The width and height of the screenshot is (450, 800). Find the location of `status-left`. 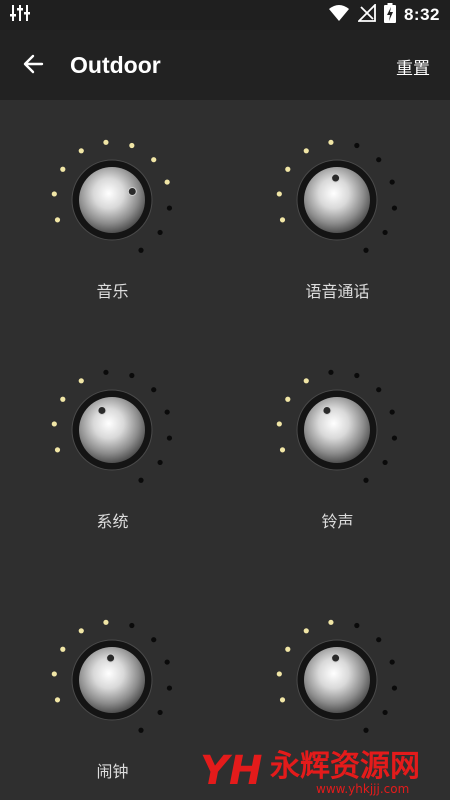

status-left is located at coordinates (20, 15).